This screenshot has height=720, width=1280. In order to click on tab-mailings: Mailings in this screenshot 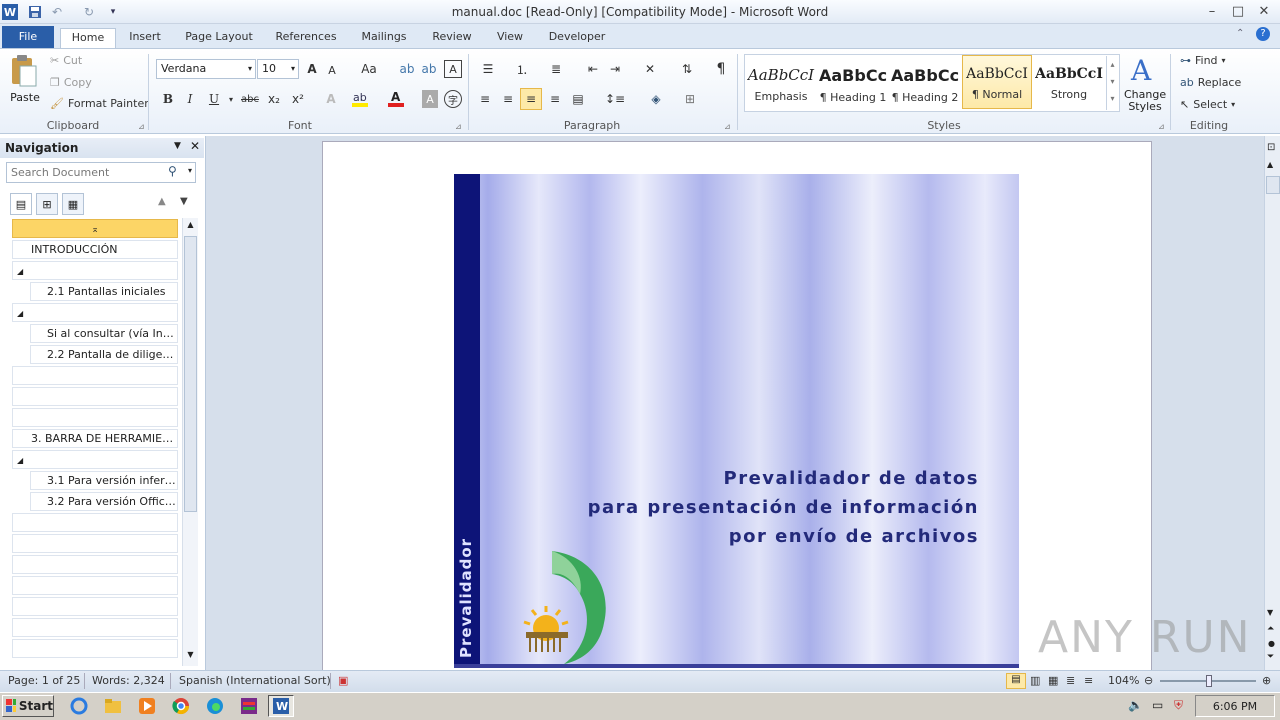, I will do `click(384, 38)`.